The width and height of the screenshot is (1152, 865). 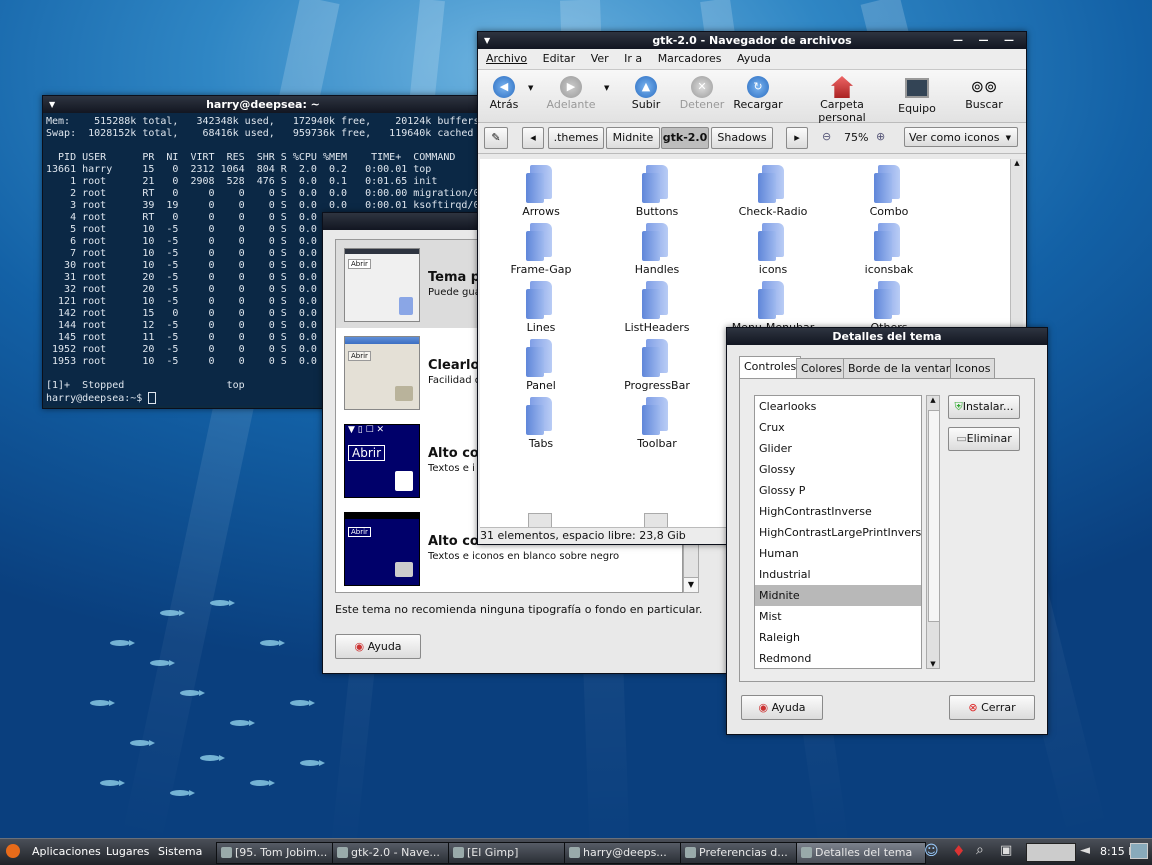 I want to click on theme-list-item: Crux, so click(x=838, y=427).